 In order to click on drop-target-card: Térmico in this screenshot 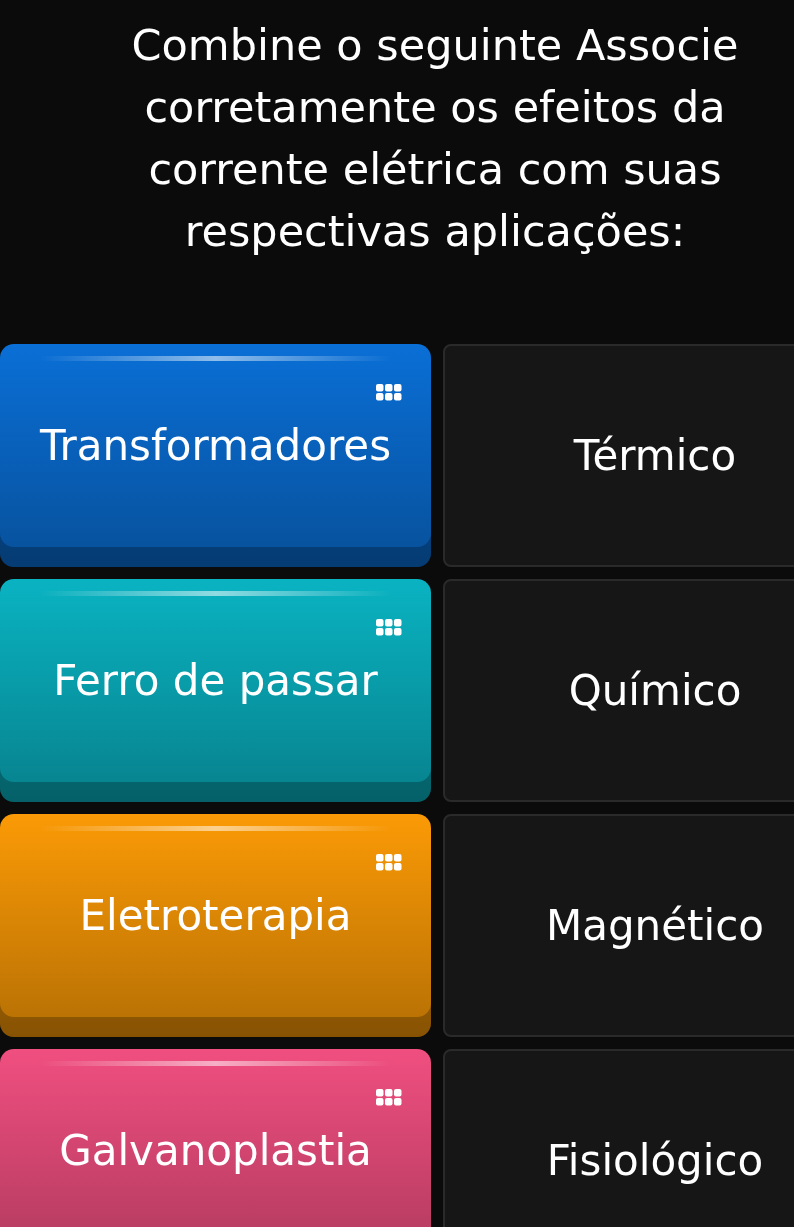, I will do `click(618, 455)`.